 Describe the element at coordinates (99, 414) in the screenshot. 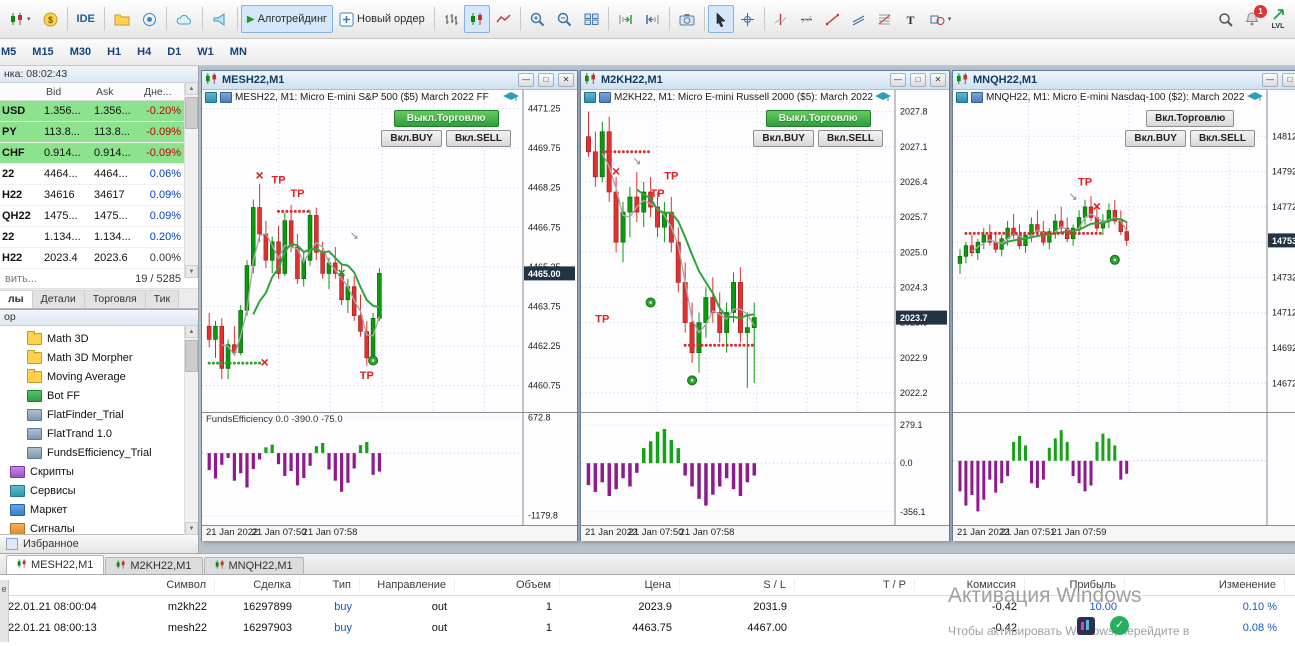

I see `navigator-item: FlatFinder_Trial` at that location.